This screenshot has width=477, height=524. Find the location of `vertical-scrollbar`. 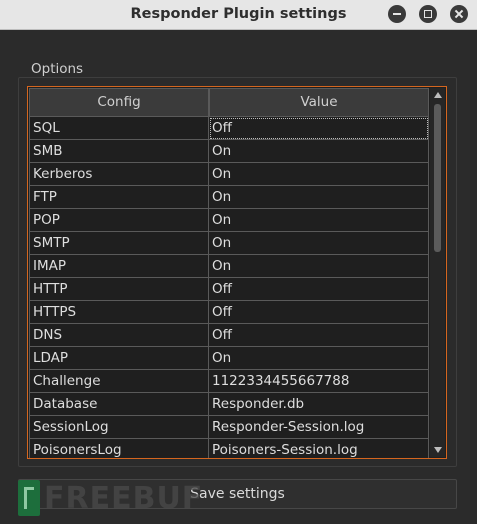

vertical-scrollbar is located at coordinates (437, 272).